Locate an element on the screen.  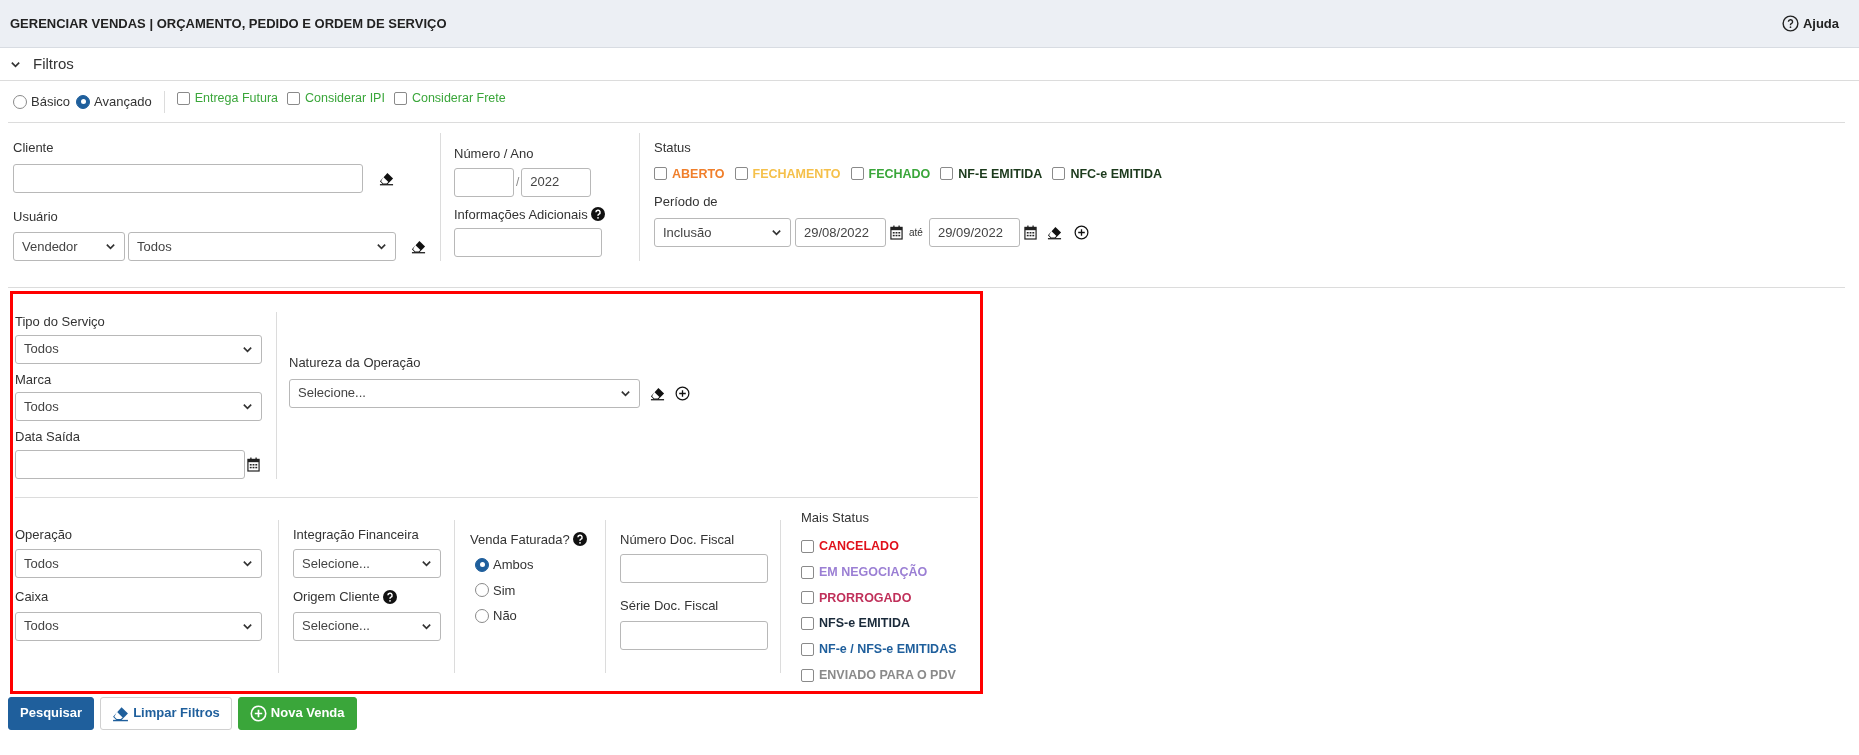
radio-label: Avançado is located at coordinates (123, 101).